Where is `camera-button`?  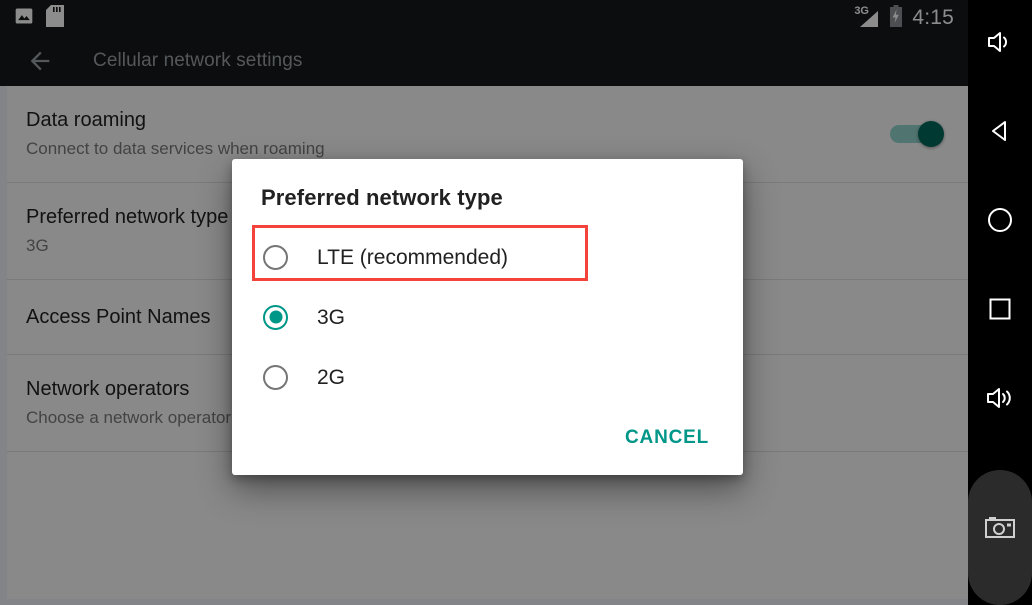
camera-button is located at coordinates (1000, 530).